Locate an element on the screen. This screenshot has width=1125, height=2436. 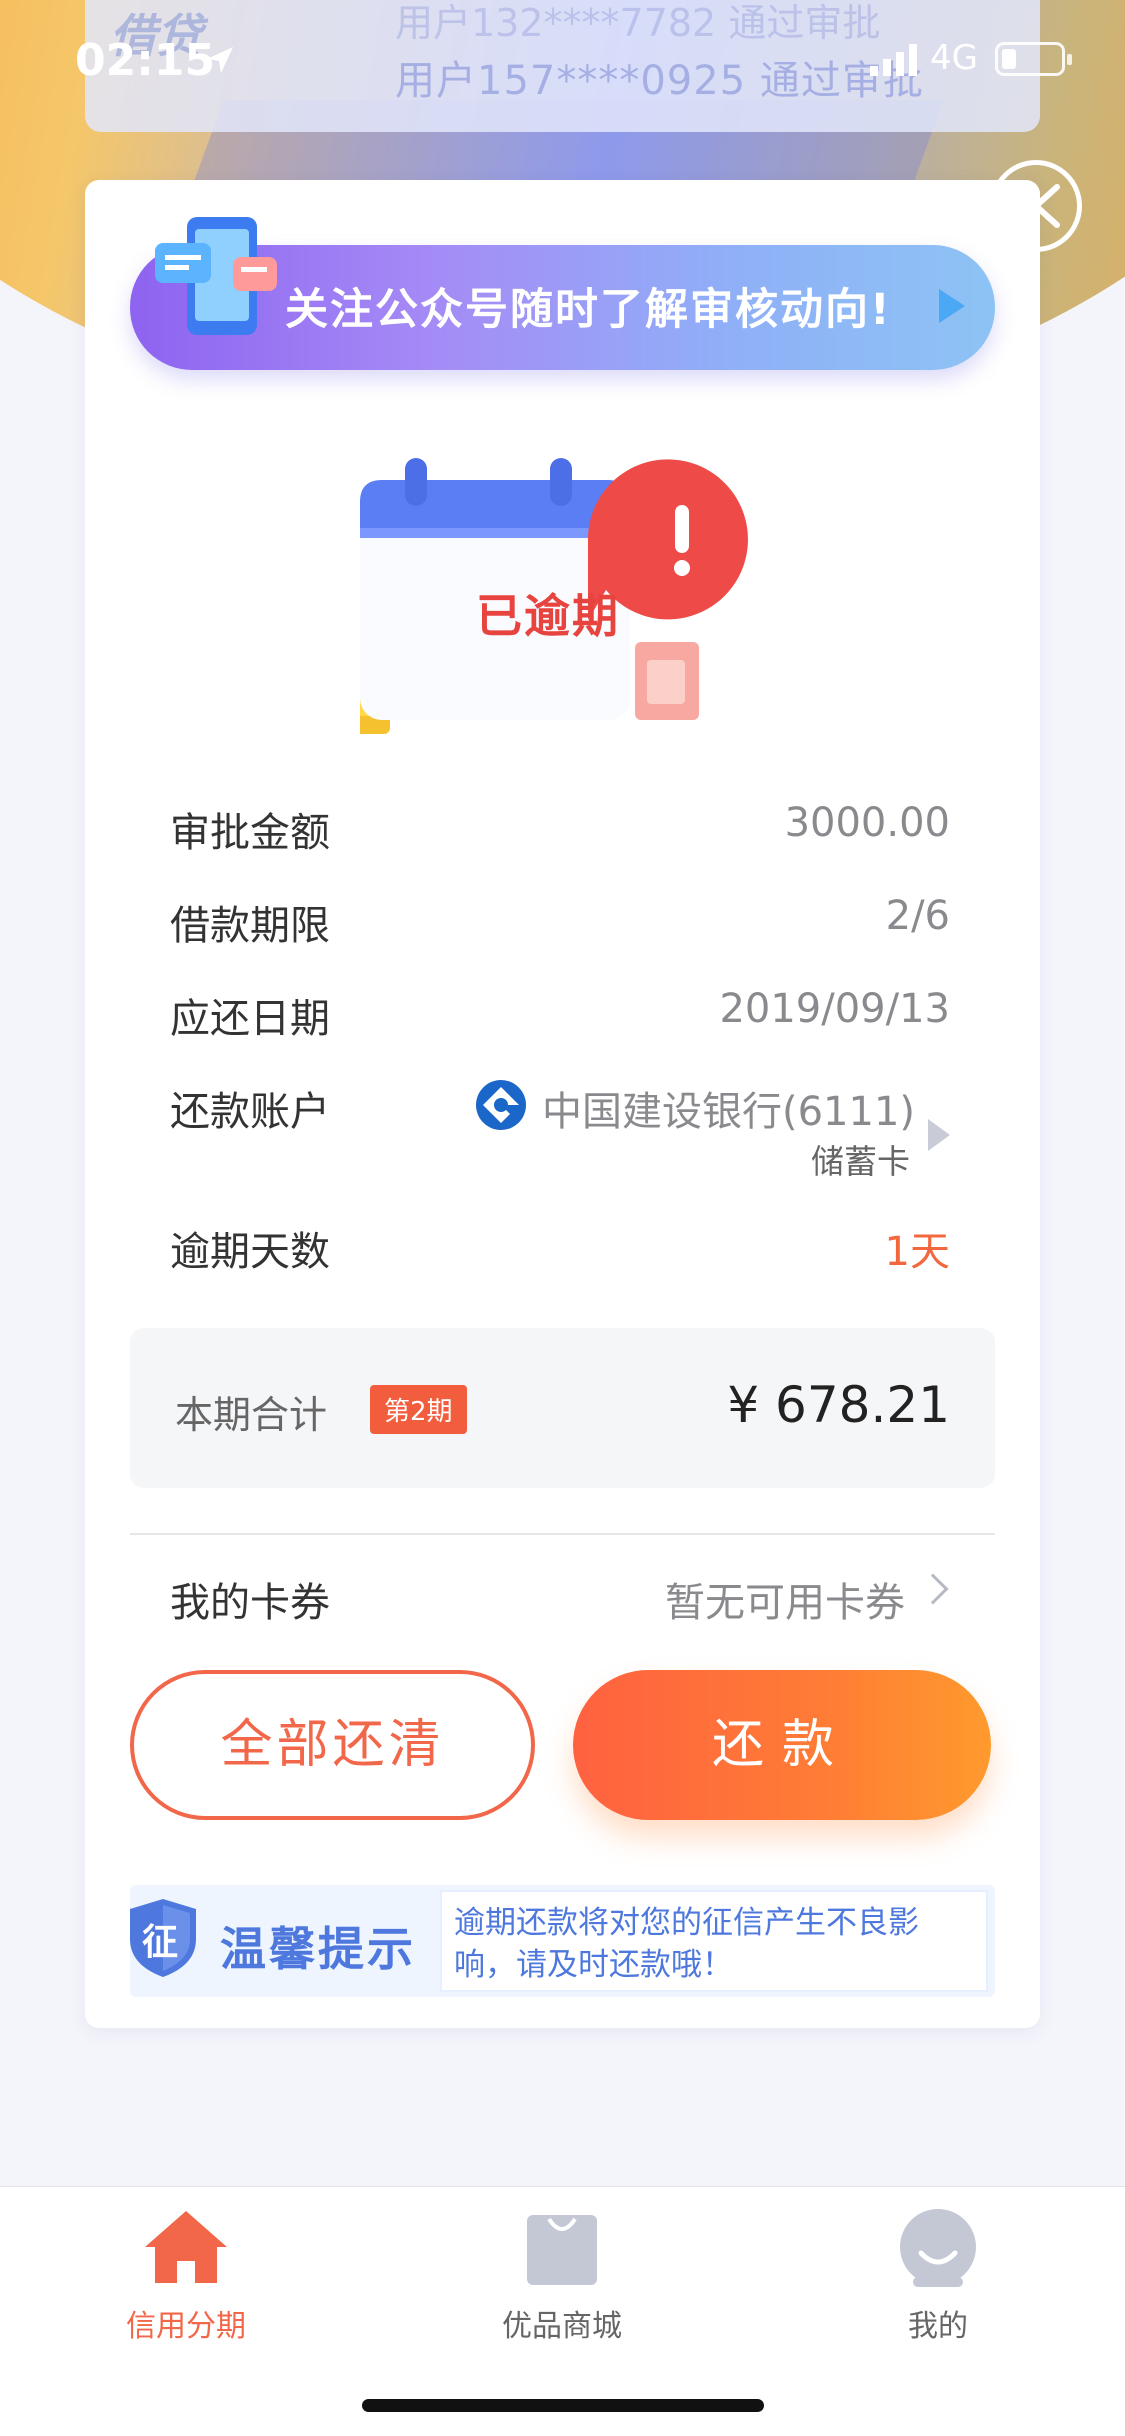
approval-amount-value: 3000.00 is located at coordinates (867, 823).